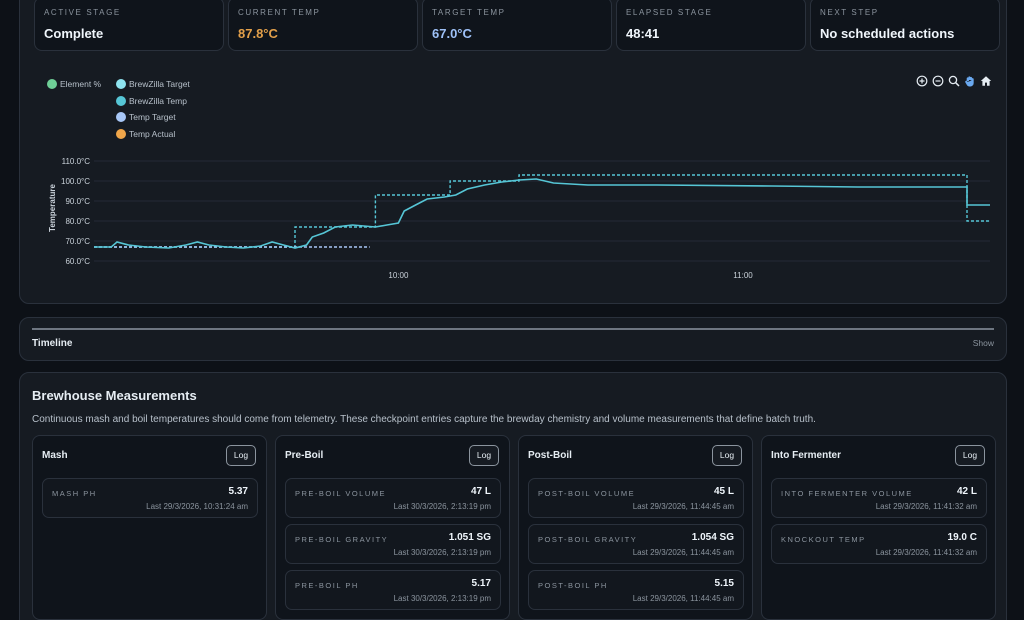 The height and width of the screenshot is (620, 1024). What do you see at coordinates (76, 161) in the screenshot?
I see `y-tick-label: 110.0°C` at bounding box center [76, 161].